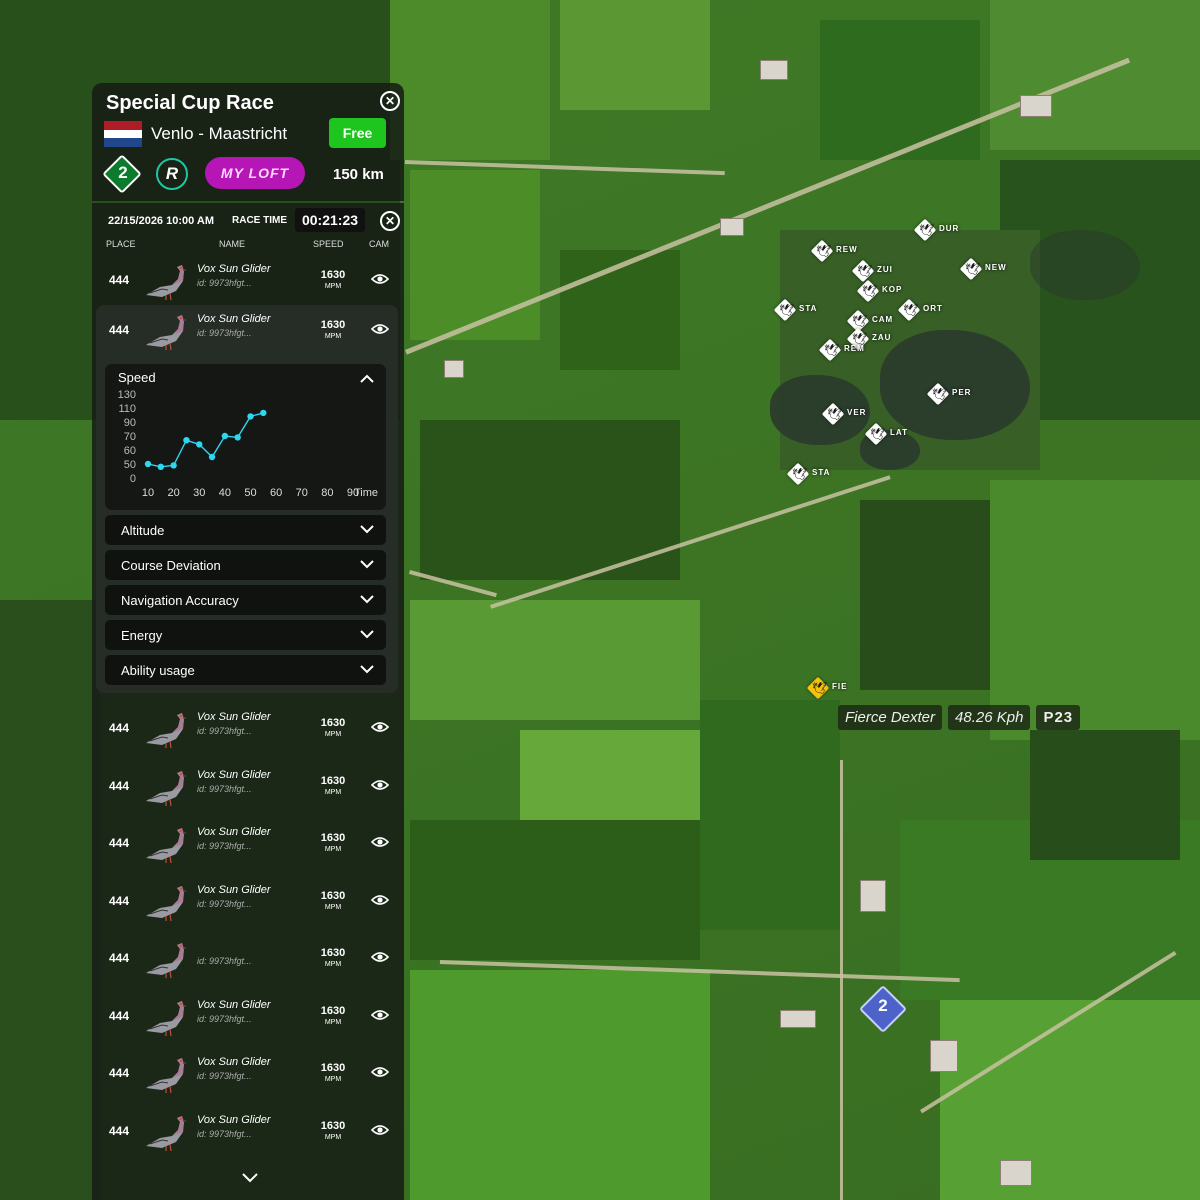 This screenshot has height=1200, width=1200. What do you see at coordinates (885, 434) in the screenshot?
I see `pigeon-marker: 🕊 LAT` at bounding box center [885, 434].